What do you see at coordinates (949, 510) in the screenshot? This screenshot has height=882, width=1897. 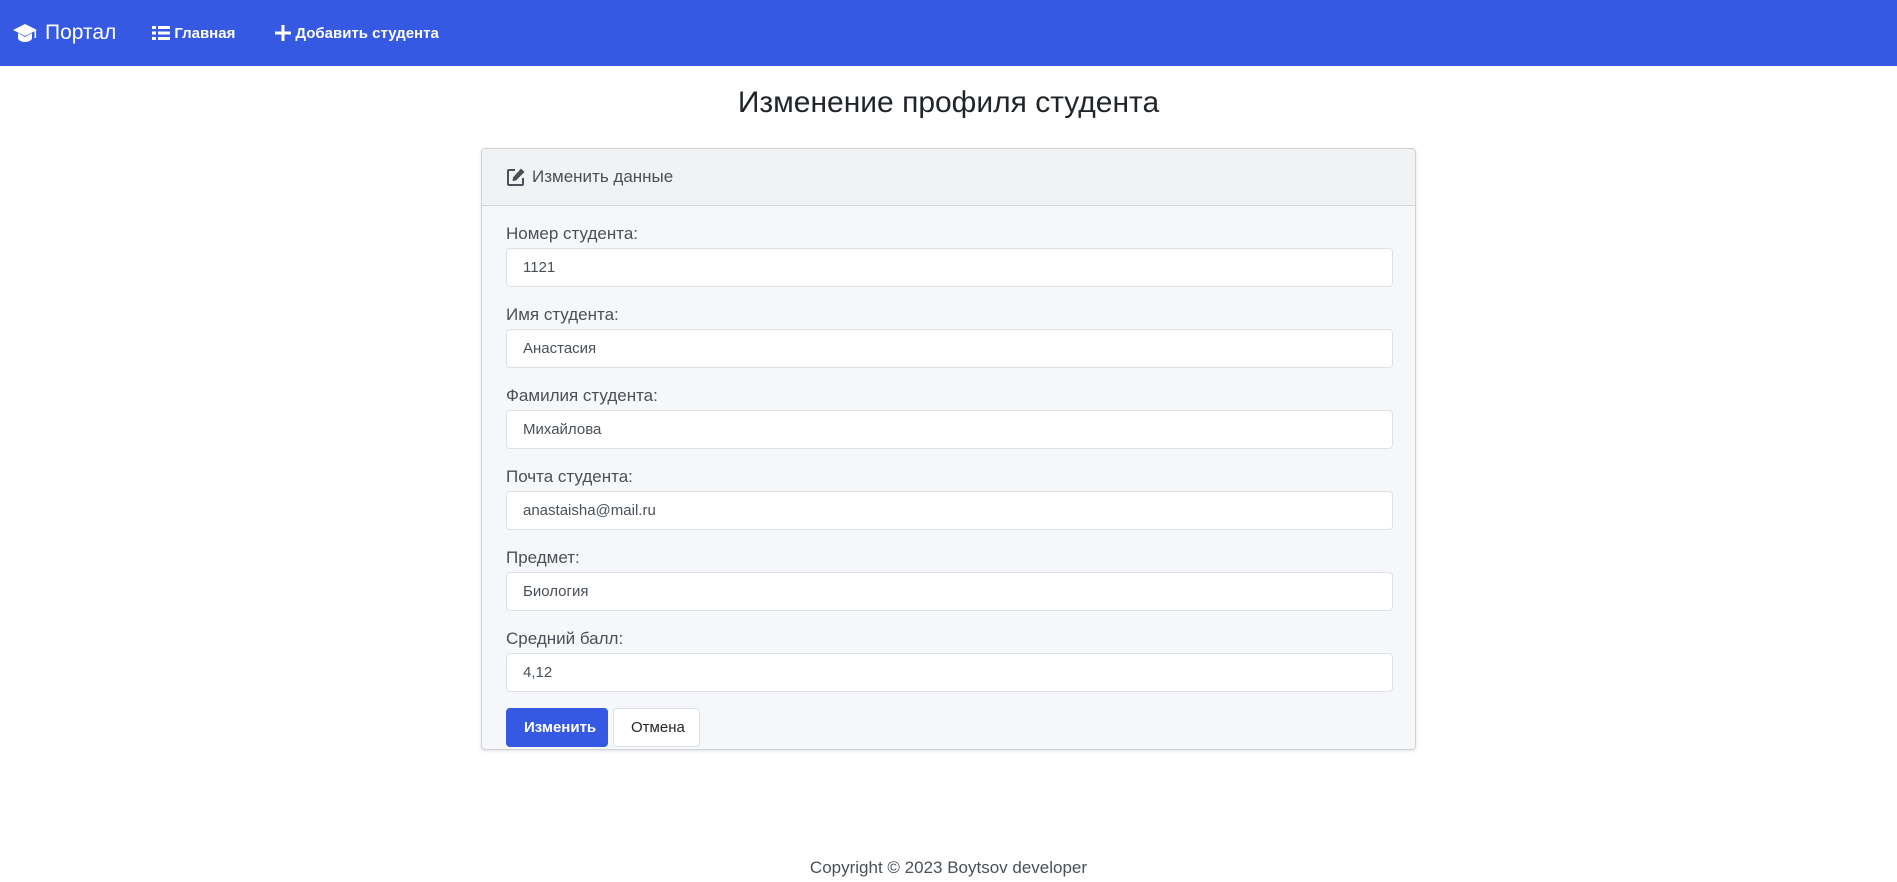 I see `student-email-input` at bounding box center [949, 510].